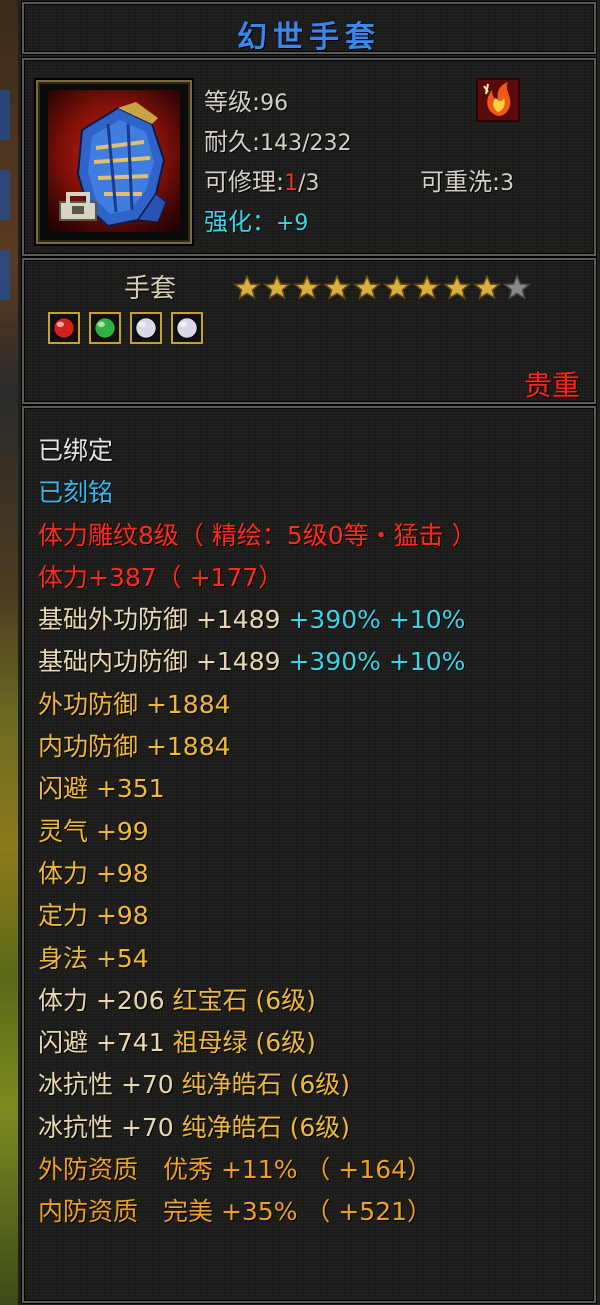 The width and height of the screenshot is (600, 1305). I want to click on attribute-text: 内防资质 完美 +35% （ +521）, so click(235, 1212).